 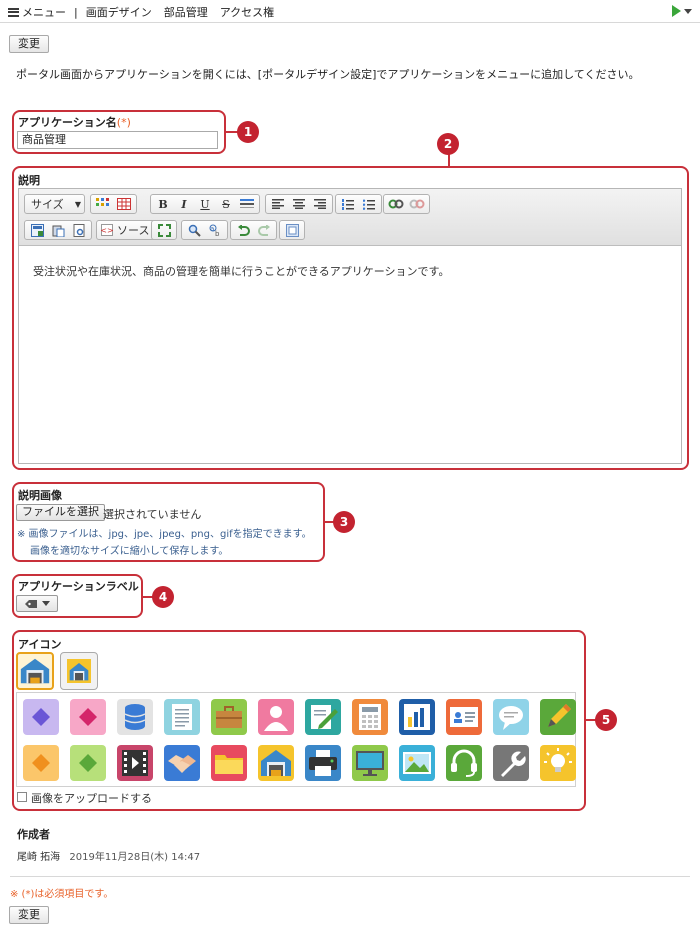 I want to click on marker-1: 1, so click(x=248, y=132).